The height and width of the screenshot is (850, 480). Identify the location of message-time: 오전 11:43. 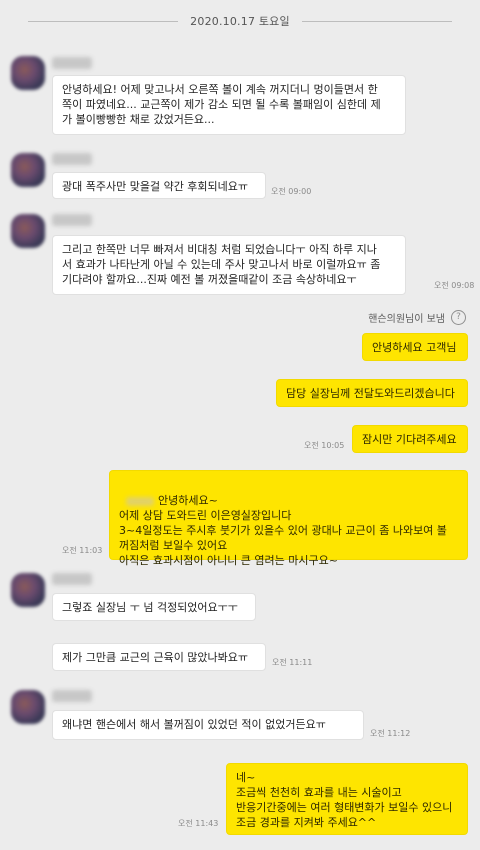
(198, 823).